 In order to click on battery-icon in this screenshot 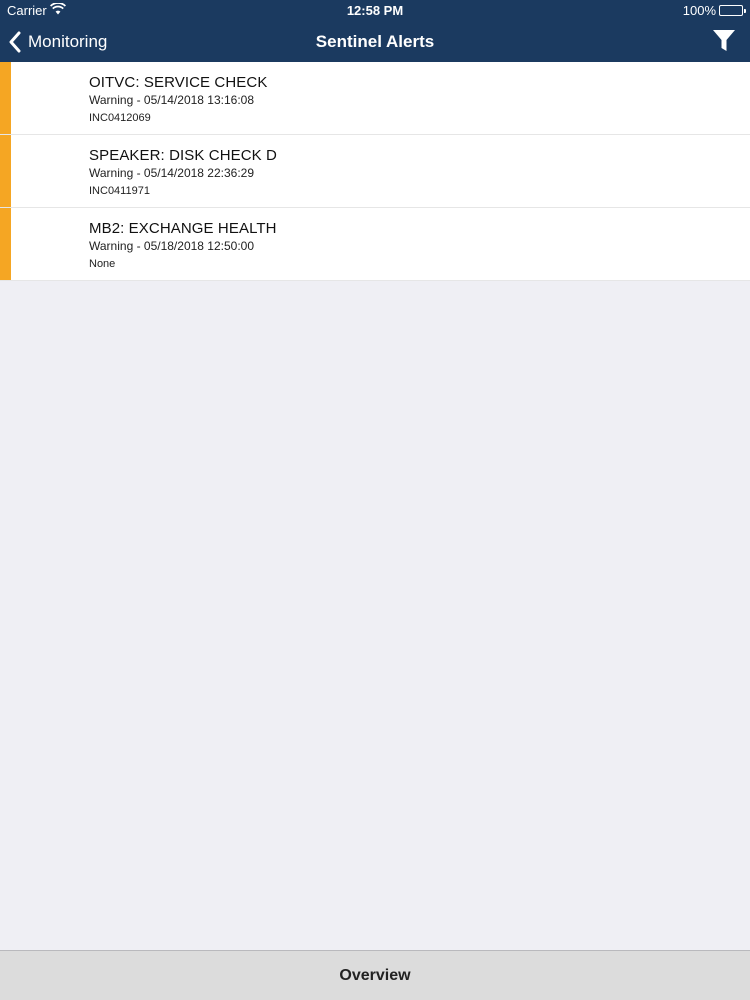, I will do `click(732, 10)`.